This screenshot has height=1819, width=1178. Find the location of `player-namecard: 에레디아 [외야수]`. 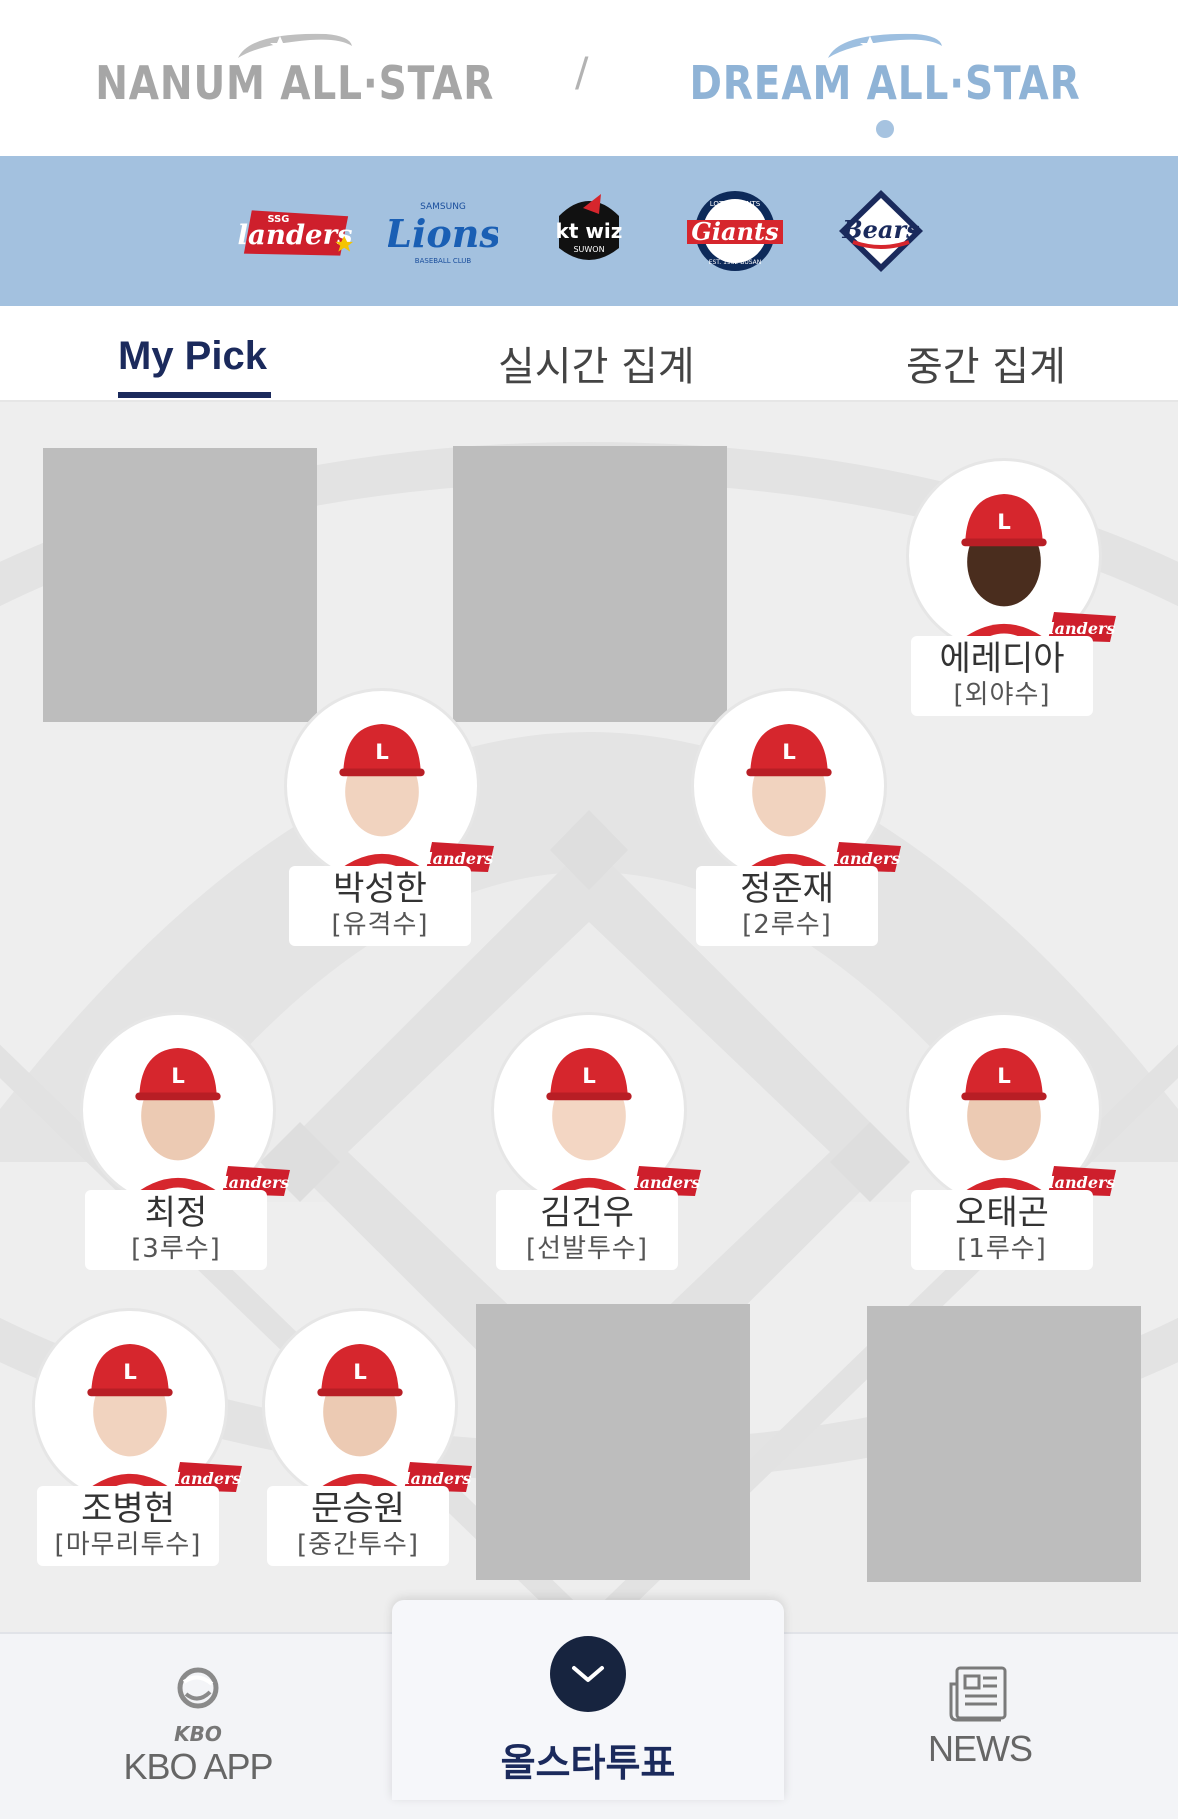

player-namecard: 에레디아 [외야수] is located at coordinates (1002, 676).